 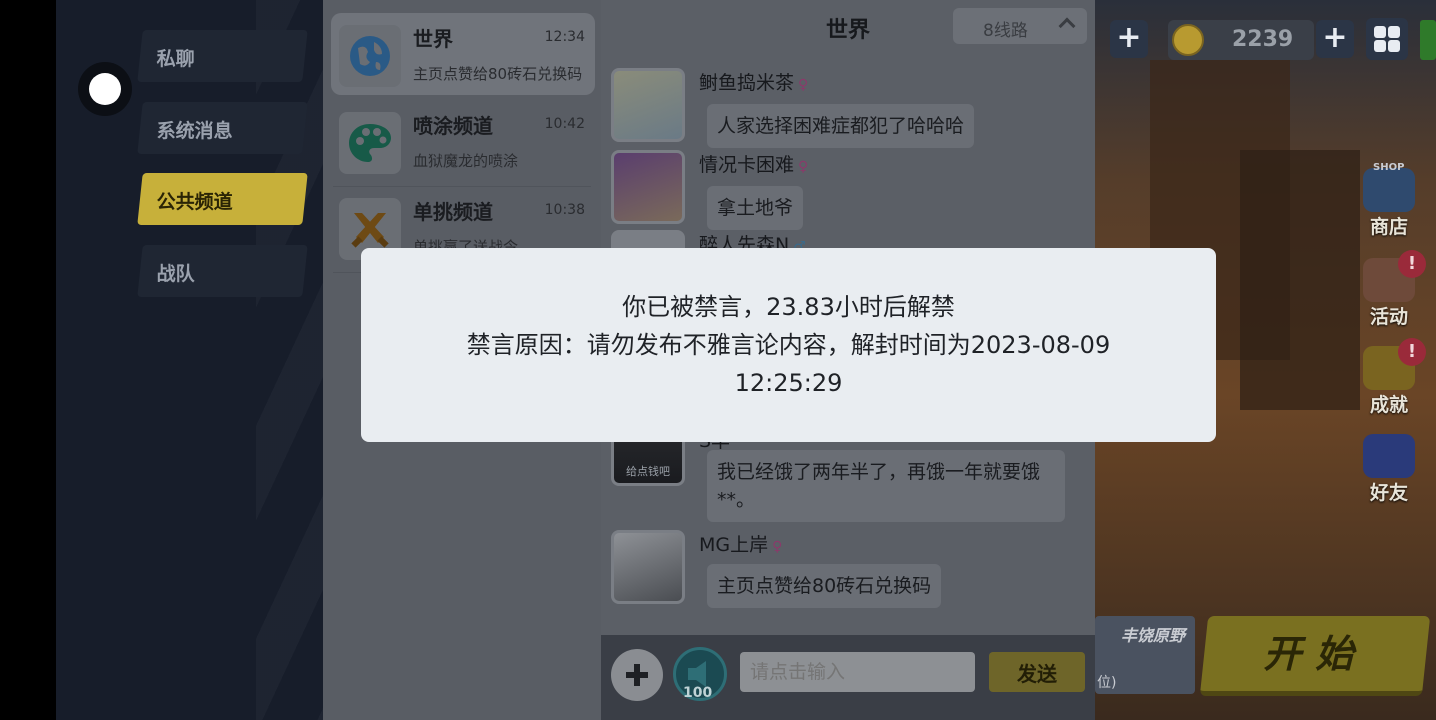 What do you see at coordinates (1145, 655) in the screenshot?
I see `game-mode-card: 丰饶原野 位)` at bounding box center [1145, 655].